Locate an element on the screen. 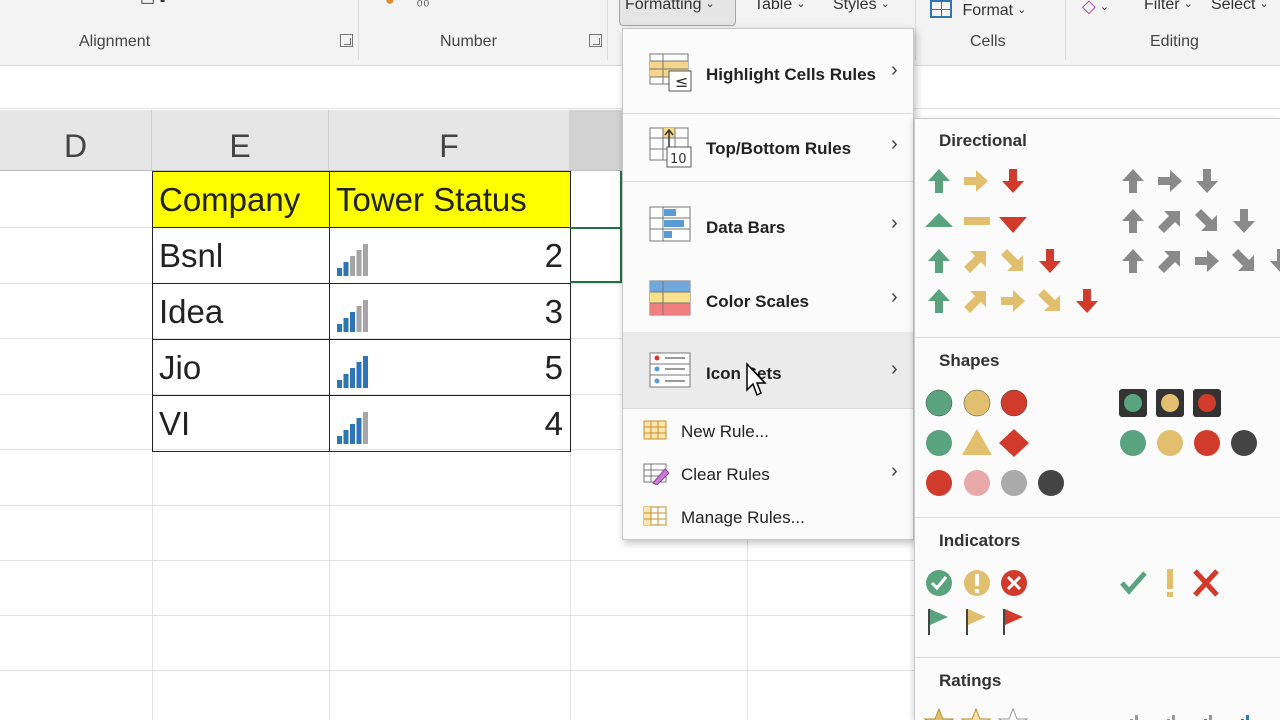  menu-item-highlight-cells-rules: ≤ Highlight Cells Rules › is located at coordinates (768, 70).